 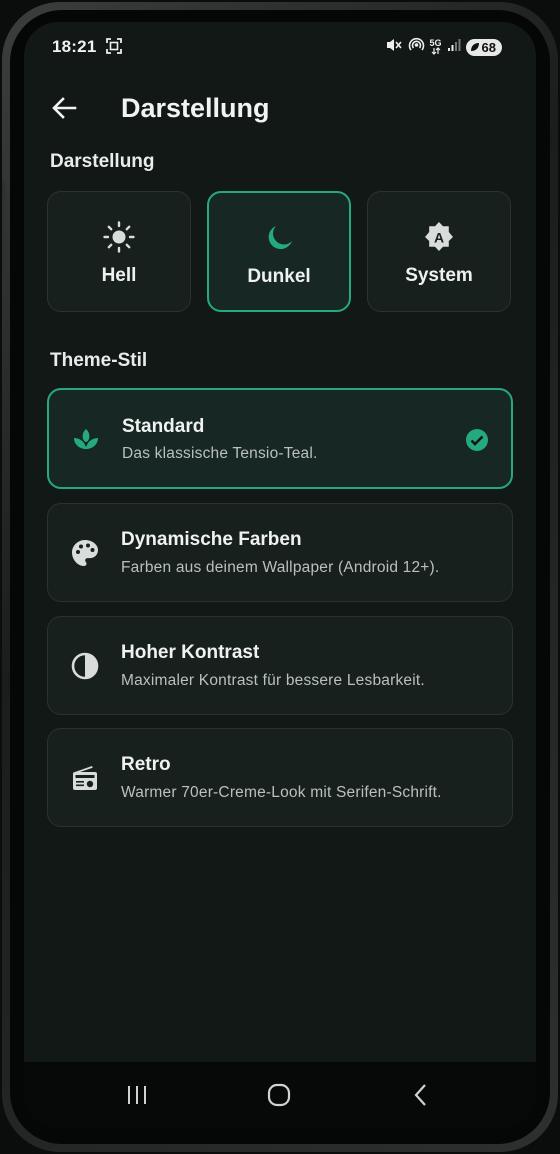 I want to click on recents-button, so click(x=137, y=1095).